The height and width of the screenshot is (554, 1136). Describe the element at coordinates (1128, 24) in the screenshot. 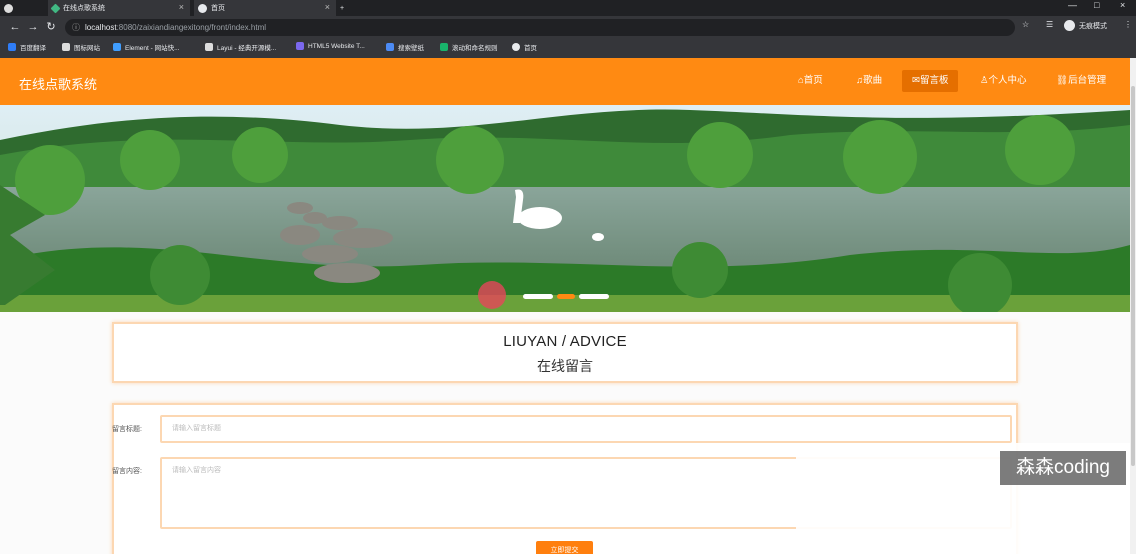

I see `menu-icon: ⋮` at that location.